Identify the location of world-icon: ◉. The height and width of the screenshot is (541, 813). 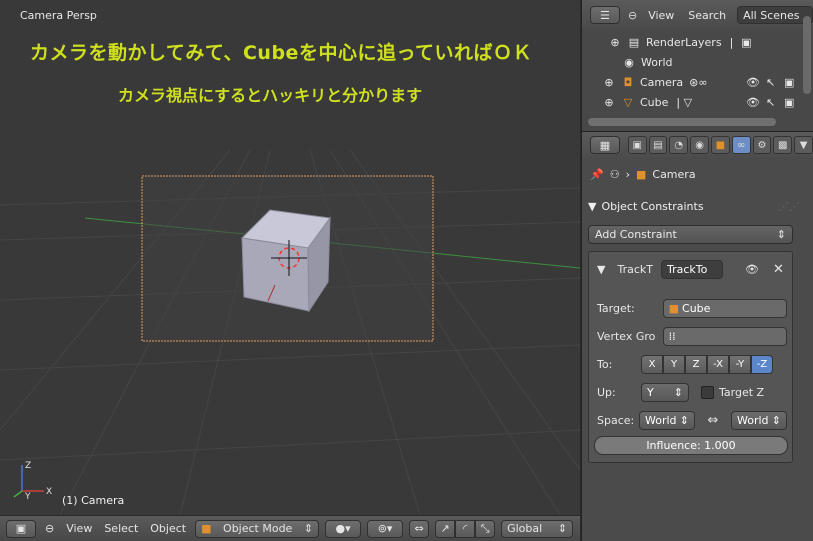
(699, 145).